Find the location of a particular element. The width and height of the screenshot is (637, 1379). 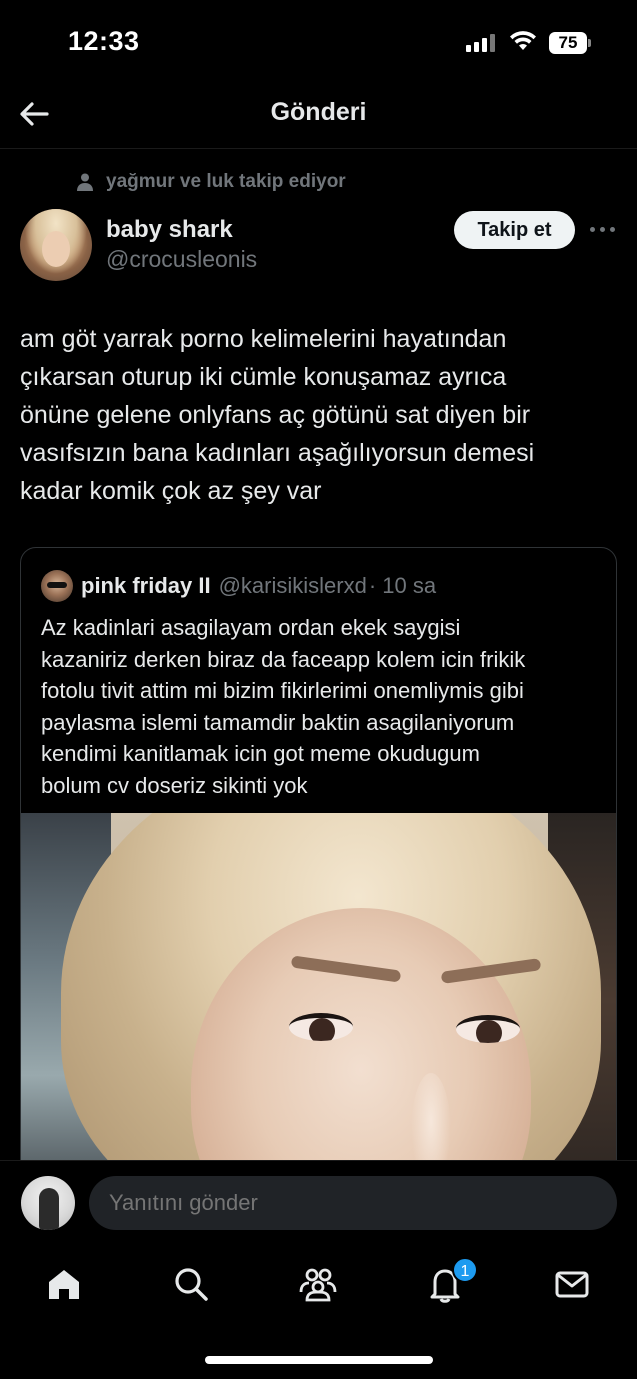

more-options-icon is located at coordinates (603, 229).